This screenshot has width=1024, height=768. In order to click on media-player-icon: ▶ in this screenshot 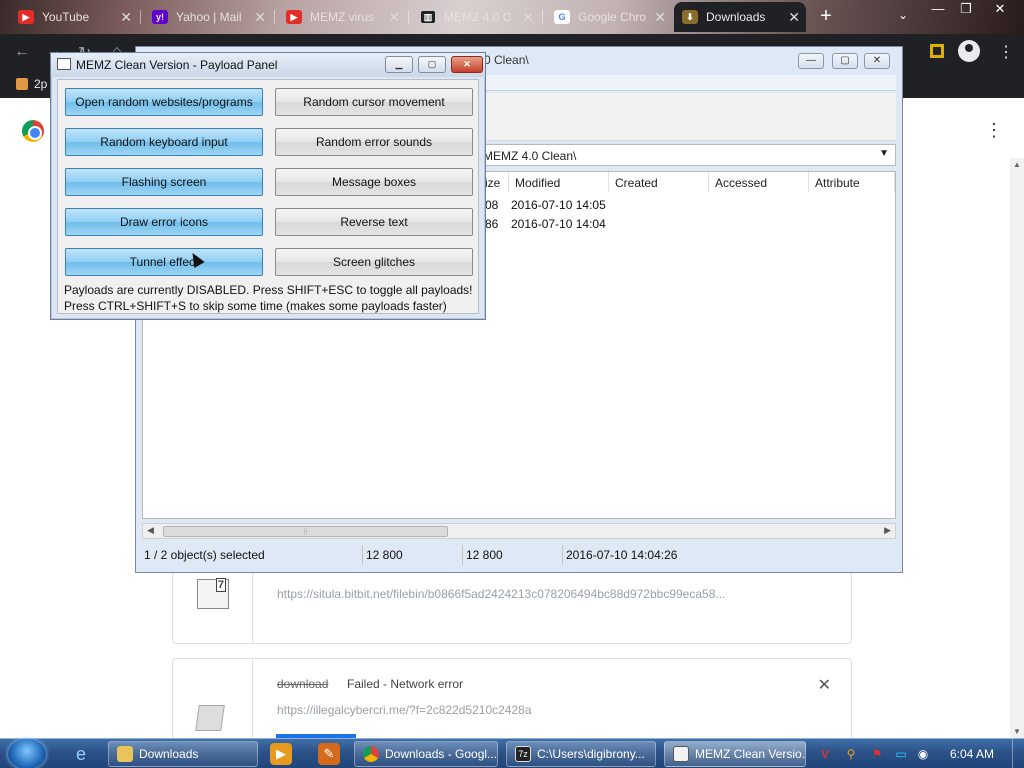, I will do `click(281, 754)`.